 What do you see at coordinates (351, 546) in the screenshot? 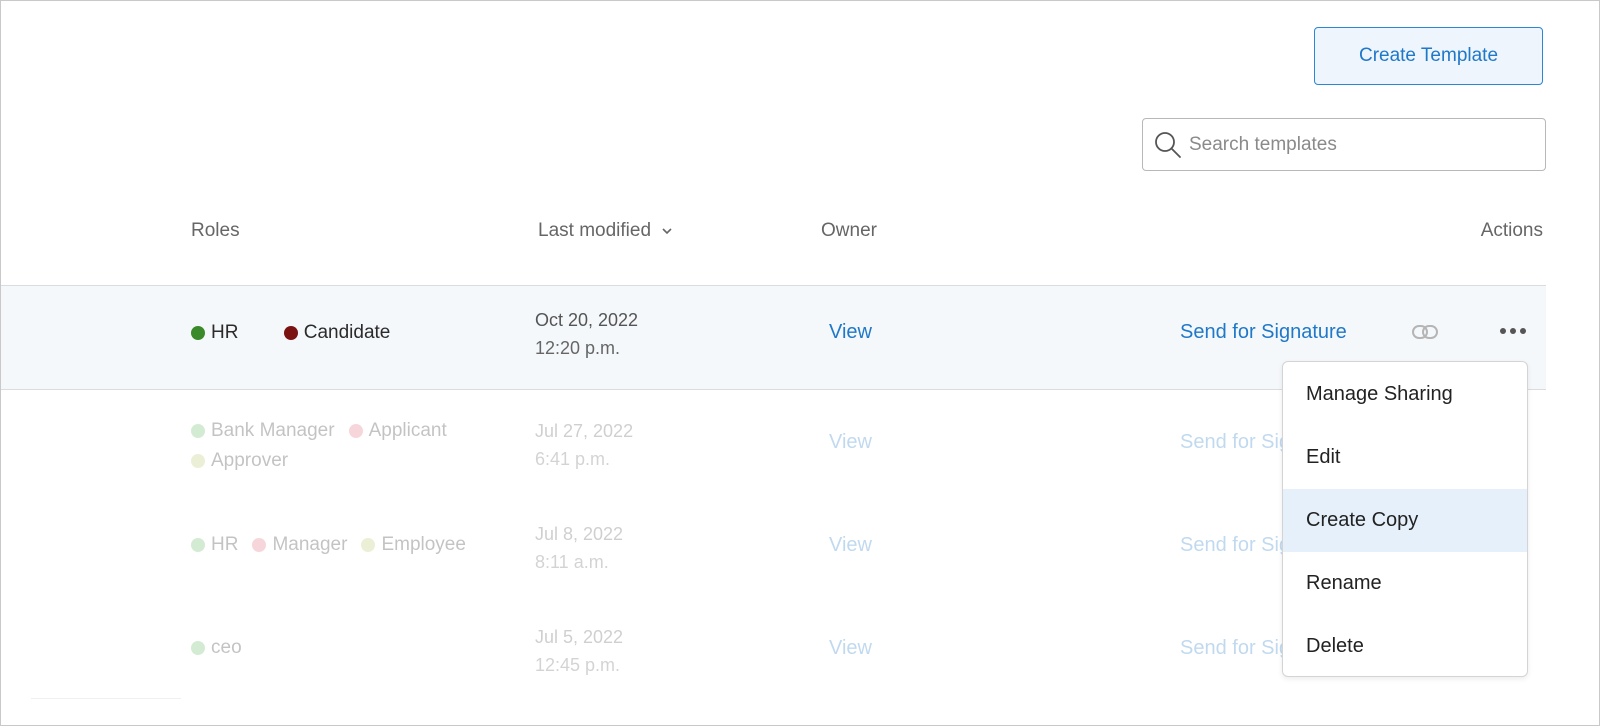
I see `roles-cell: HR Manager Employee` at bounding box center [351, 546].